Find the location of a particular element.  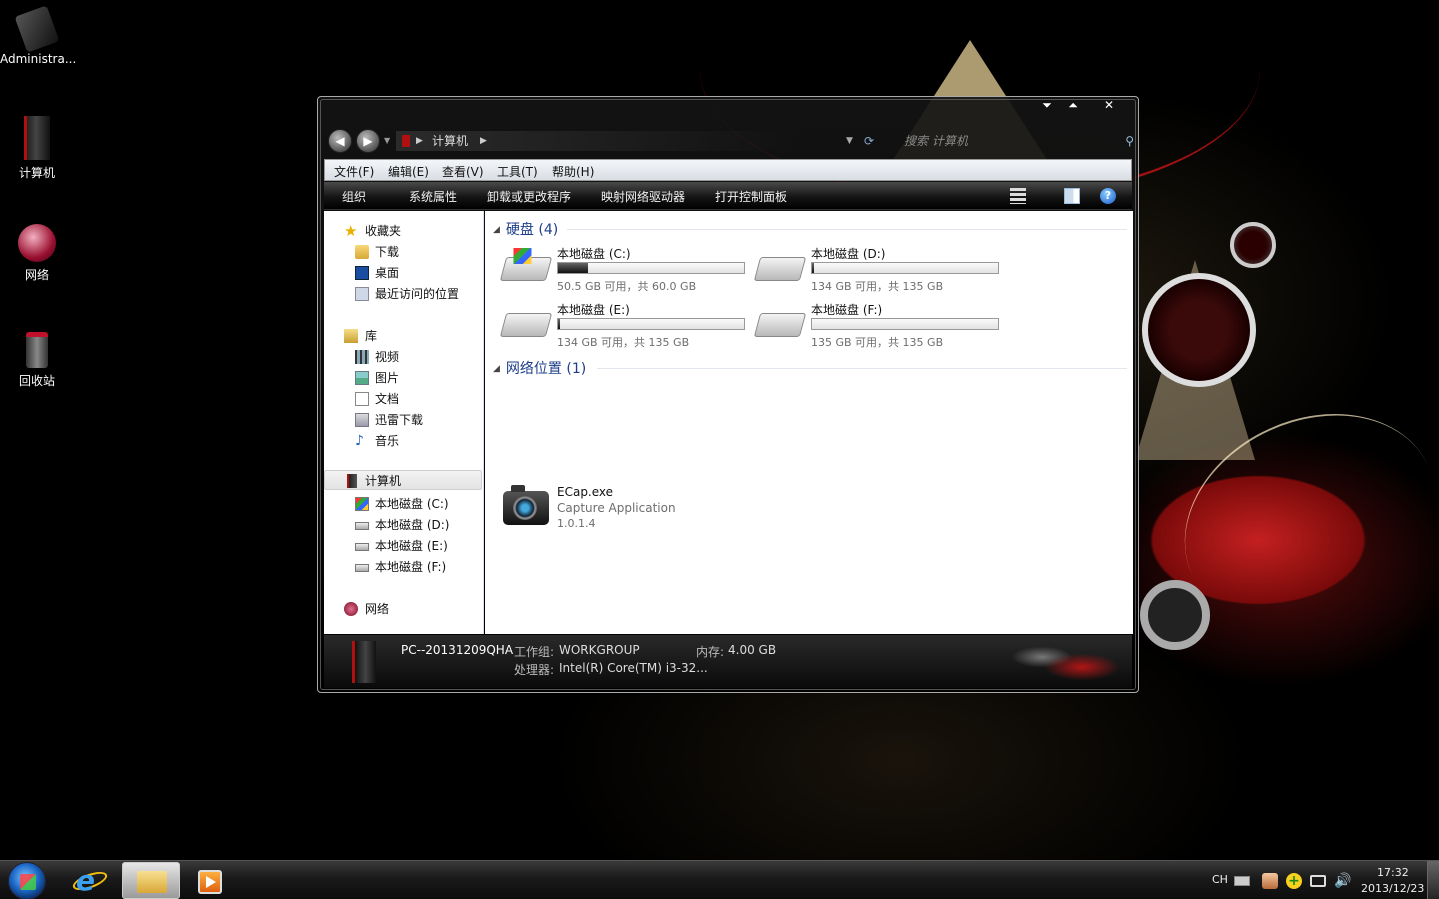

recent-pages-dropdown: ▼ is located at coordinates (387, 140).